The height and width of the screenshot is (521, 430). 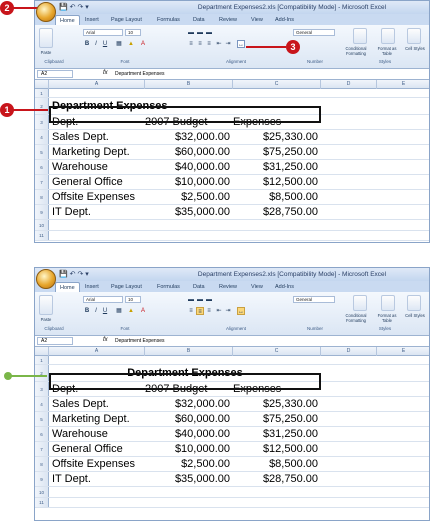 What do you see at coordinates (168, 20) in the screenshot?
I see `tab-formulas: Formulas` at bounding box center [168, 20].